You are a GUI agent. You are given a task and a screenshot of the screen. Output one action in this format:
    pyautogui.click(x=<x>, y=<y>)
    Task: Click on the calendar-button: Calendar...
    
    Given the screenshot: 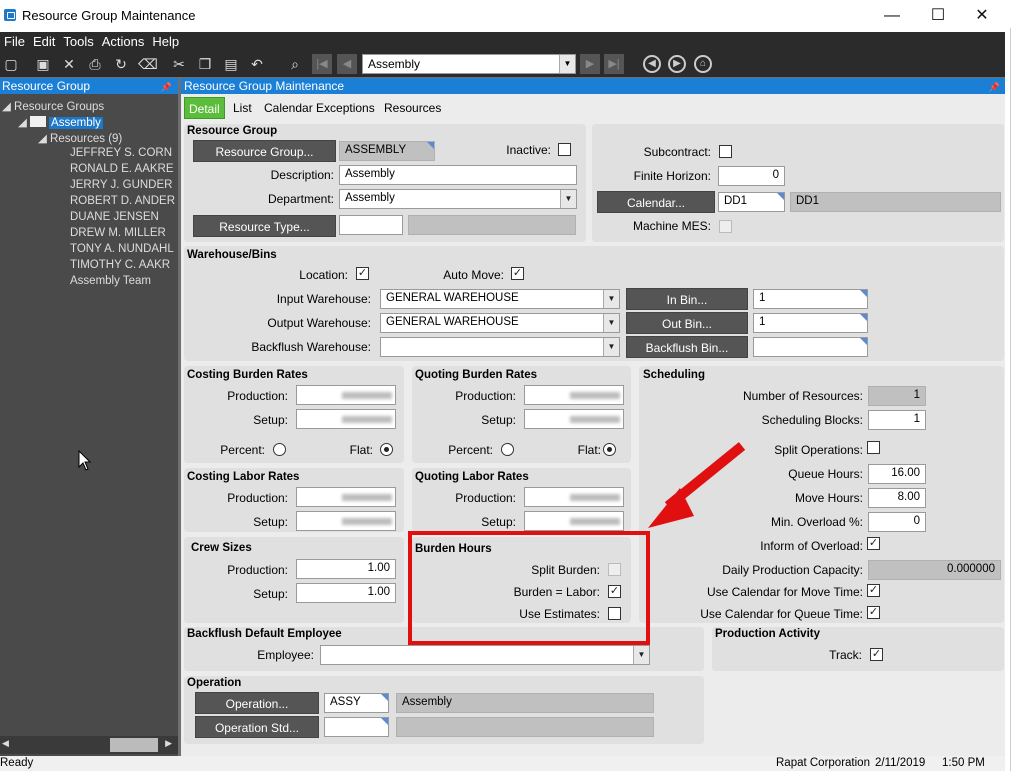 What is the action you would take?
    pyautogui.click(x=656, y=202)
    